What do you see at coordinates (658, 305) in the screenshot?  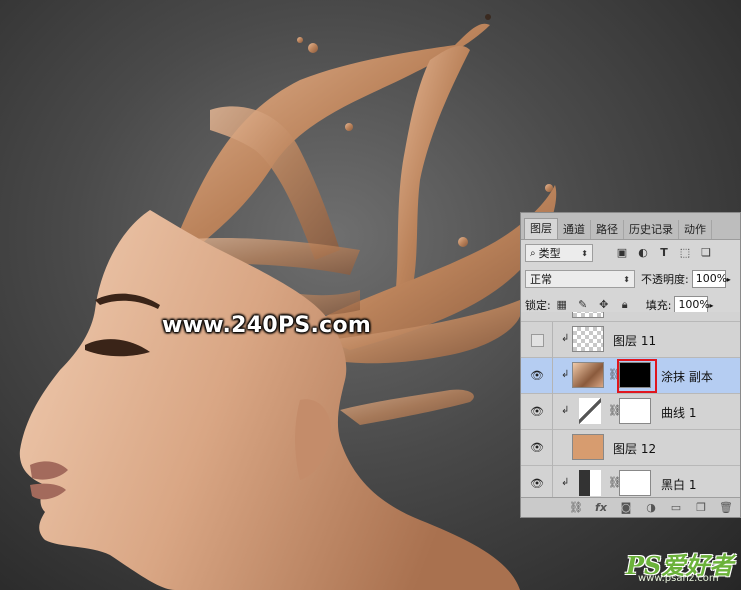 I see `fill-label: 填充:` at bounding box center [658, 305].